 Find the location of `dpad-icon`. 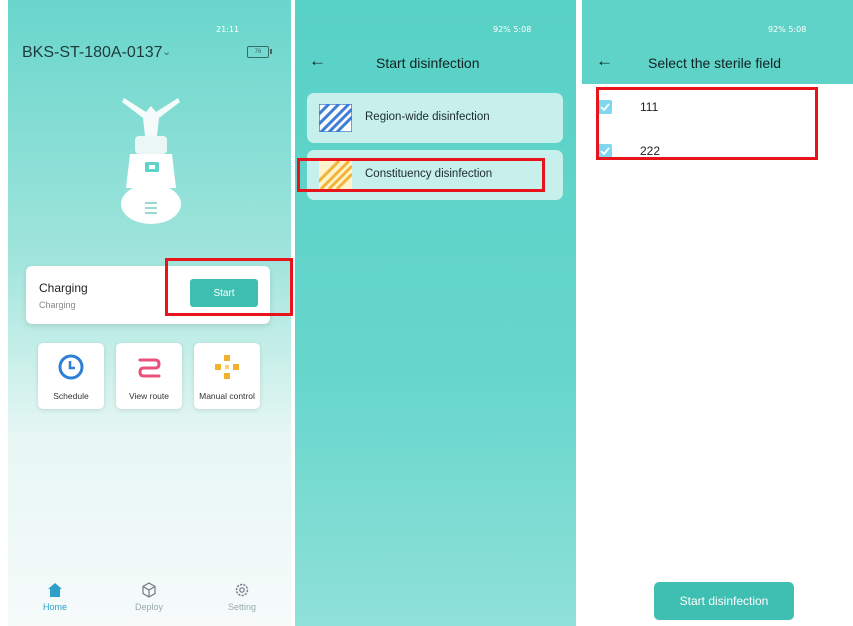

dpad-icon is located at coordinates (227, 367).